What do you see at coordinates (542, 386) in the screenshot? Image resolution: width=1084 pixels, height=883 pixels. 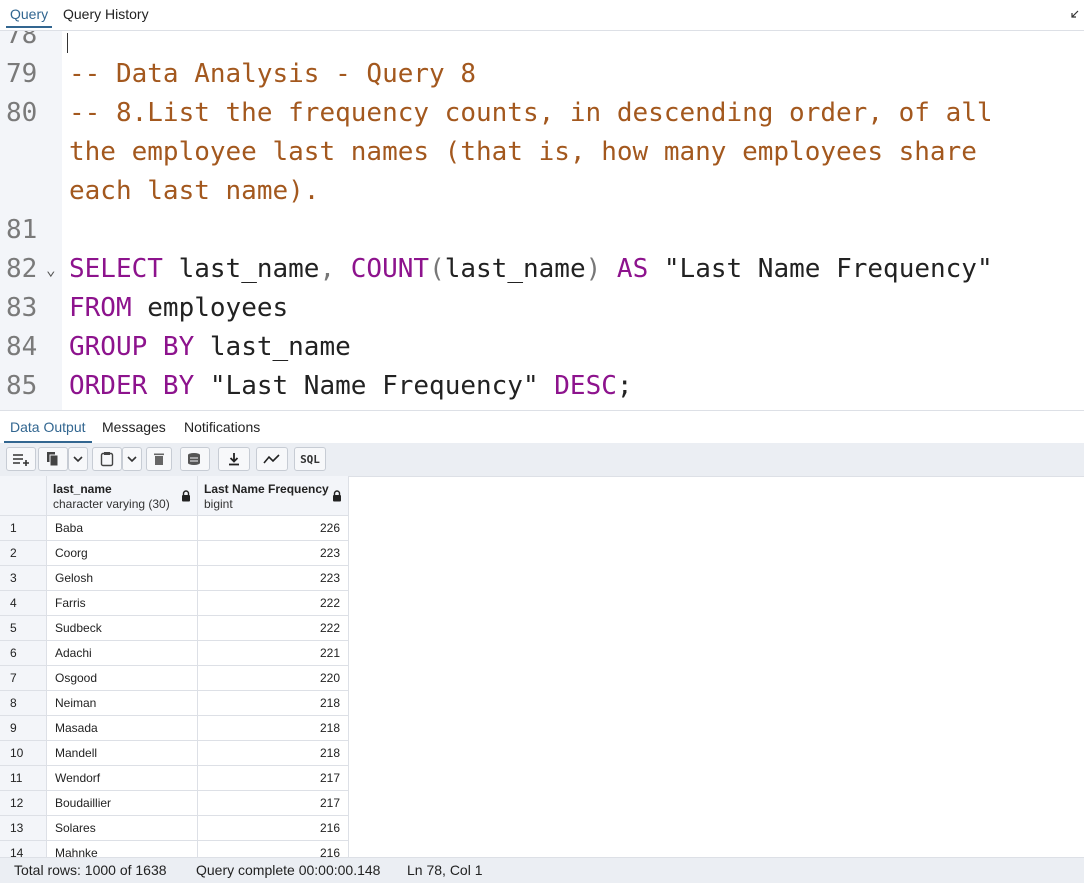 I see `code-line: 85 ORDER BY "Last Name Frequency" DESC;` at bounding box center [542, 386].